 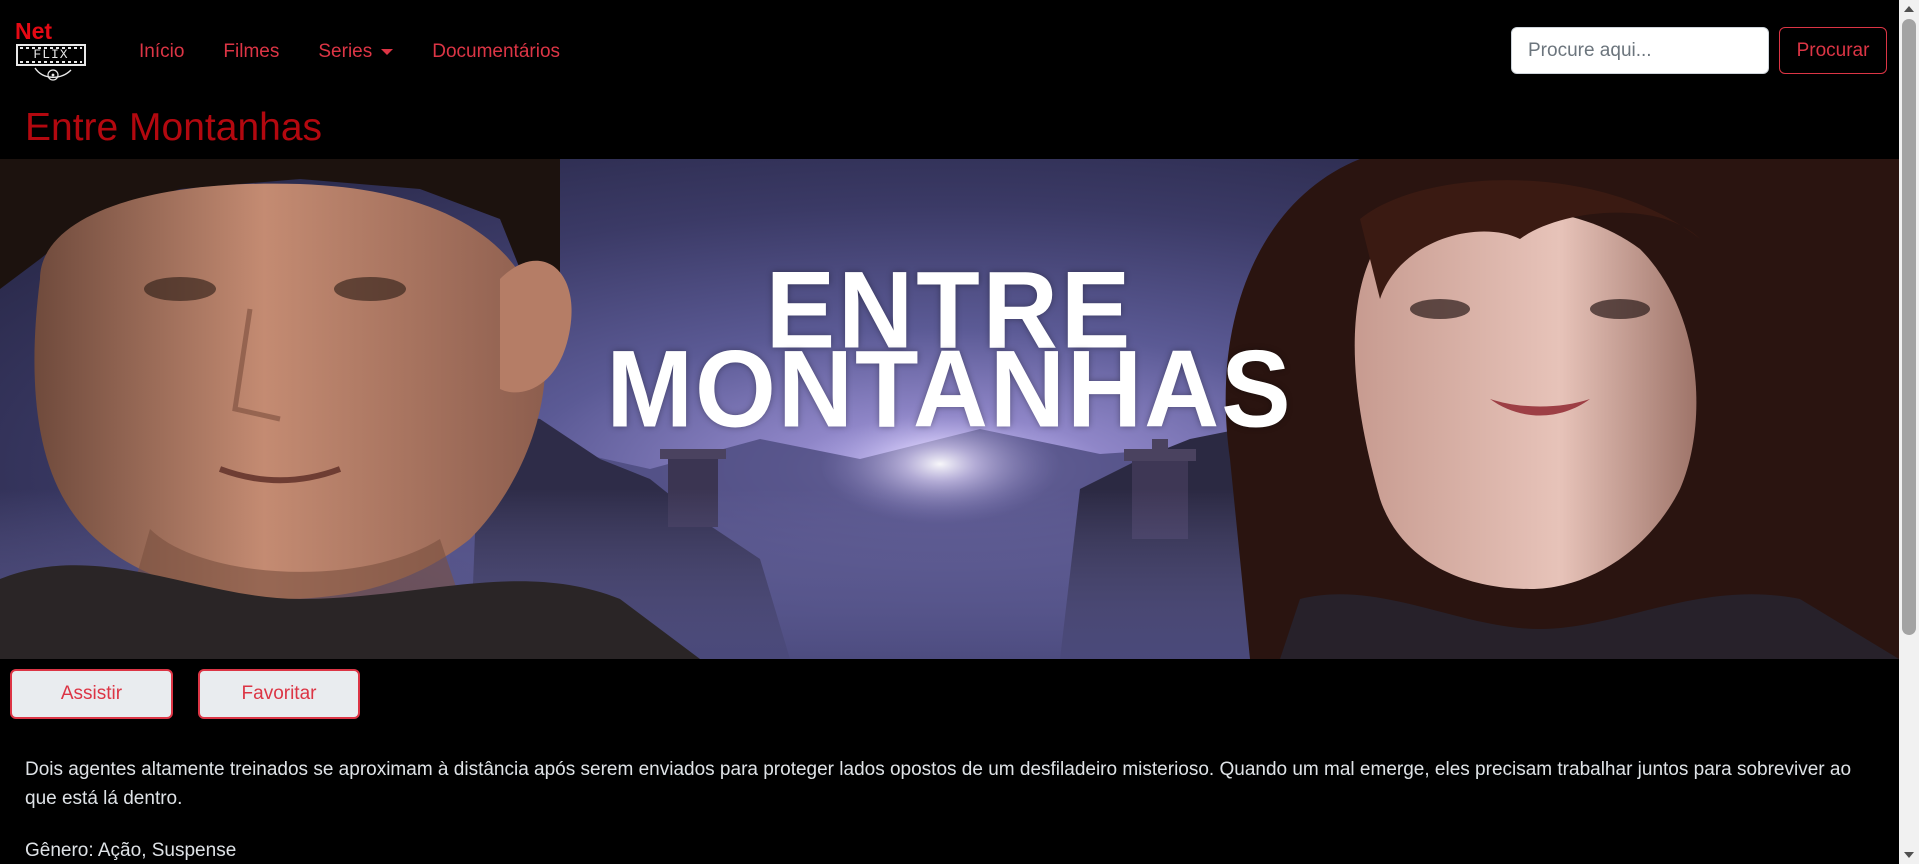 I want to click on film-reel-icon, so click(x=53, y=74).